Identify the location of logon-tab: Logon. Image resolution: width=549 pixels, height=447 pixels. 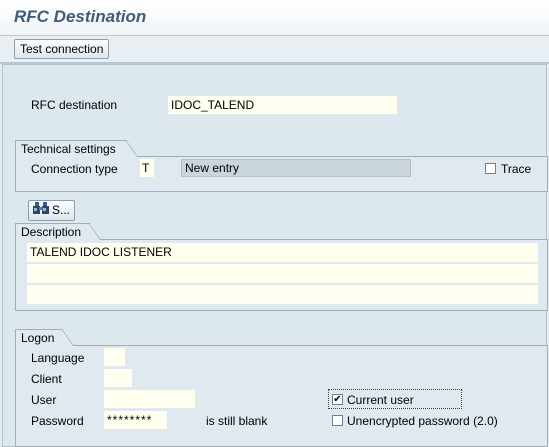
(44, 337).